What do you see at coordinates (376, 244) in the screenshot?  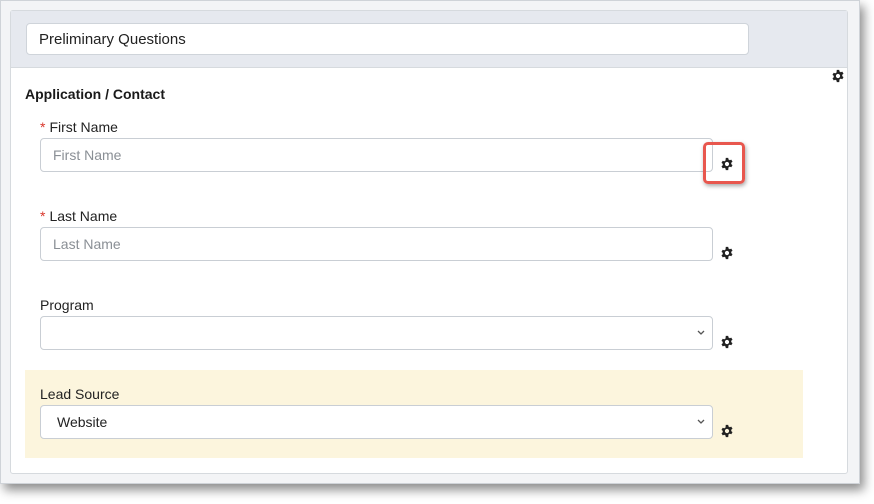 I see `last-name-input` at bounding box center [376, 244].